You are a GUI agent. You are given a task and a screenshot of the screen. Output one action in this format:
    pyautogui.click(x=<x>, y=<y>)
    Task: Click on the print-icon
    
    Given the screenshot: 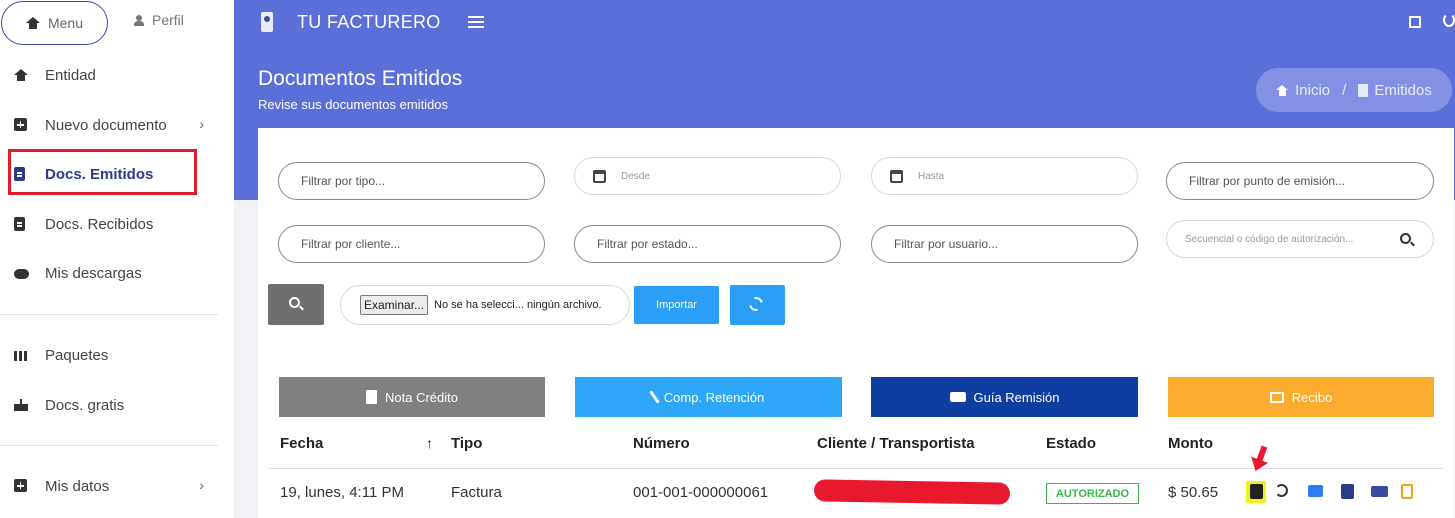 What is the action you would take?
    pyautogui.click(x=1315, y=491)
    